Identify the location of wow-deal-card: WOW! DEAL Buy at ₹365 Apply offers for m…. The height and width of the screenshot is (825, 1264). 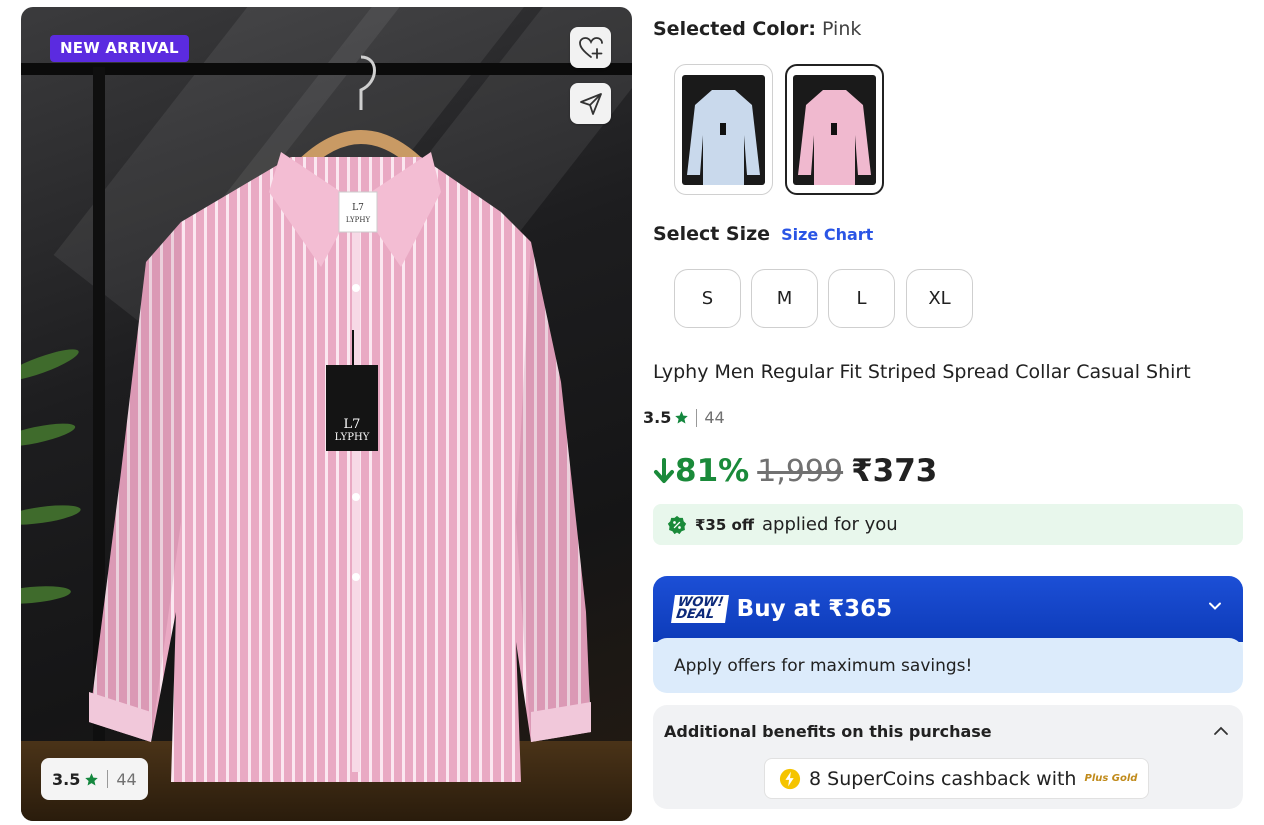
(948, 634).